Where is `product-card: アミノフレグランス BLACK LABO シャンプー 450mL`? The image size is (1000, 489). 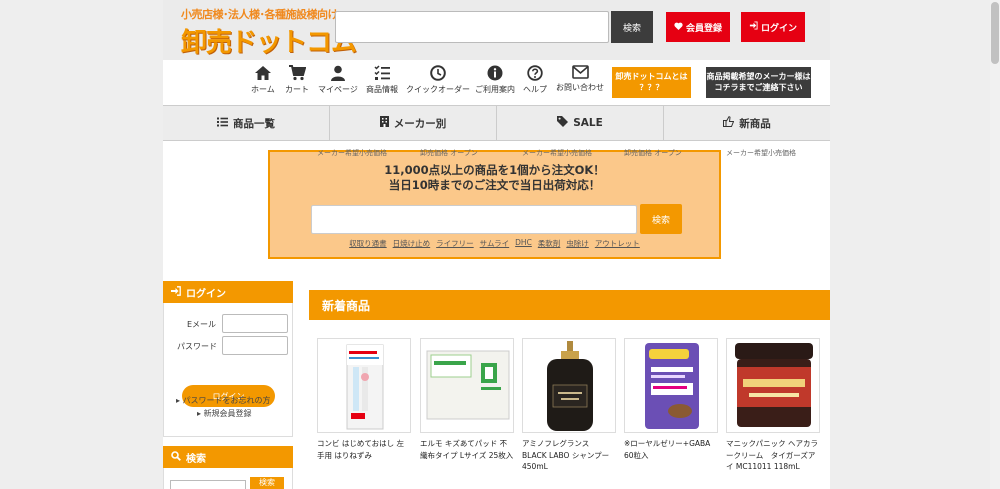
product-card: アミノフレグランス BLACK LABO シャンプー 450mL is located at coordinates (569, 405).